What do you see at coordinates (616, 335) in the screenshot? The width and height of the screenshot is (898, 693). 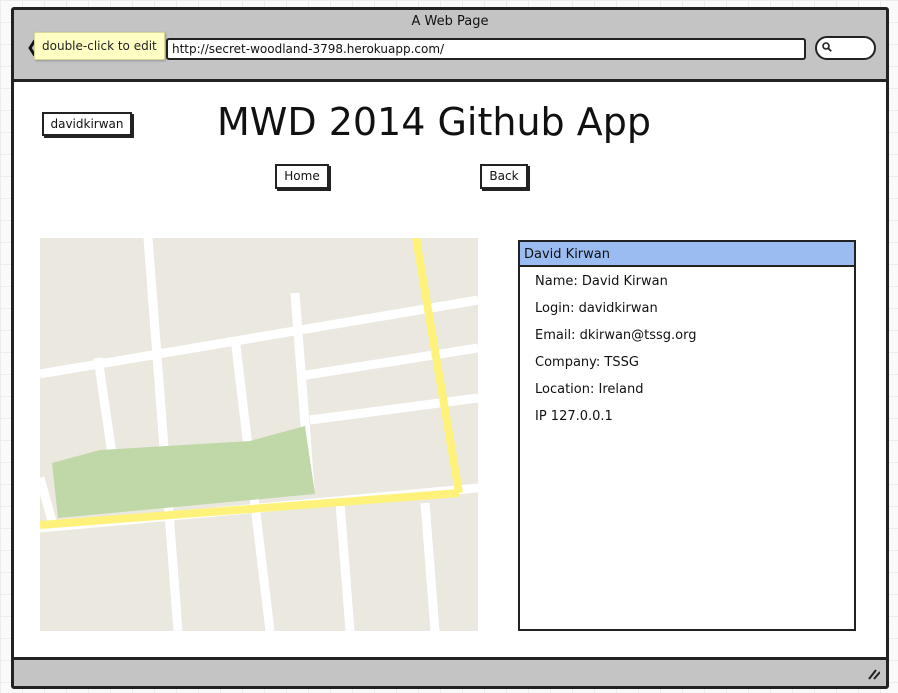 I see `profile-email: Email: dkirwan@tssg.org` at bounding box center [616, 335].